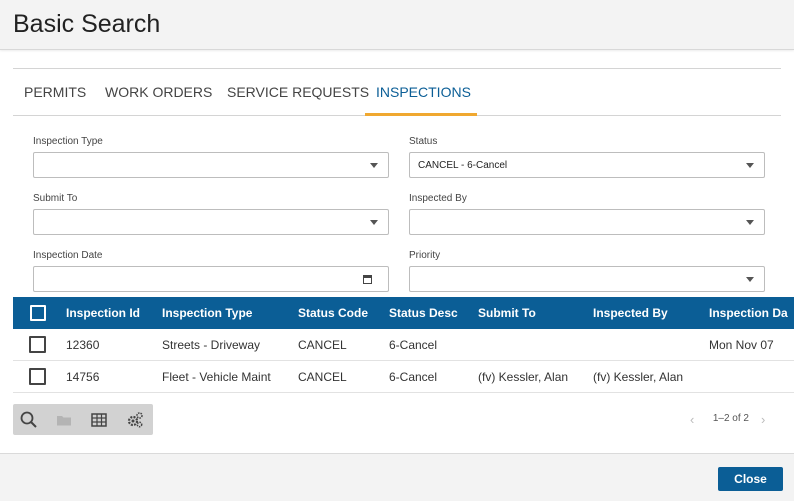 This screenshot has width=794, height=501. What do you see at coordinates (367, 279) in the screenshot?
I see `calendar-icon` at bounding box center [367, 279].